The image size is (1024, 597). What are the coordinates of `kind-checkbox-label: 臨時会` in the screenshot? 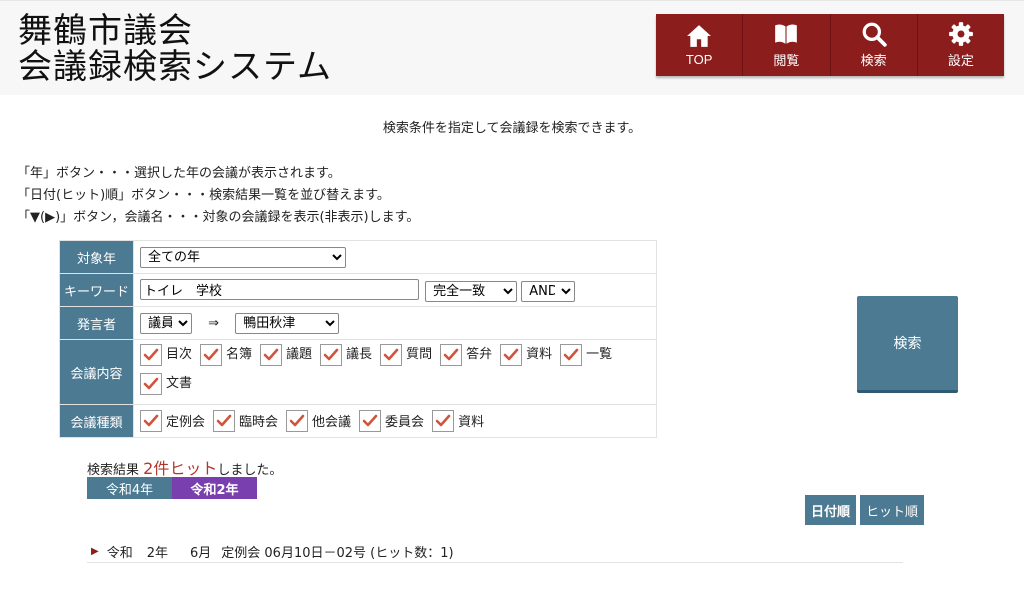 It's located at (259, 422).